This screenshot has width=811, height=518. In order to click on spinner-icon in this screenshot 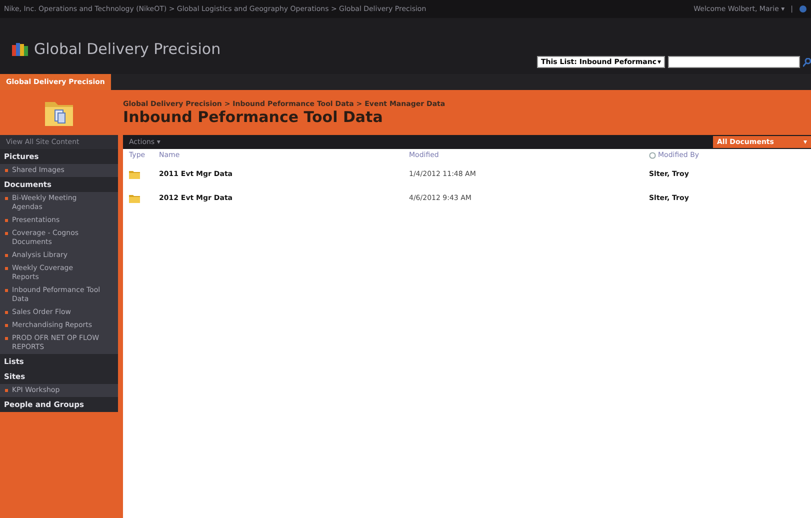, I will do `click(652, 155)`.